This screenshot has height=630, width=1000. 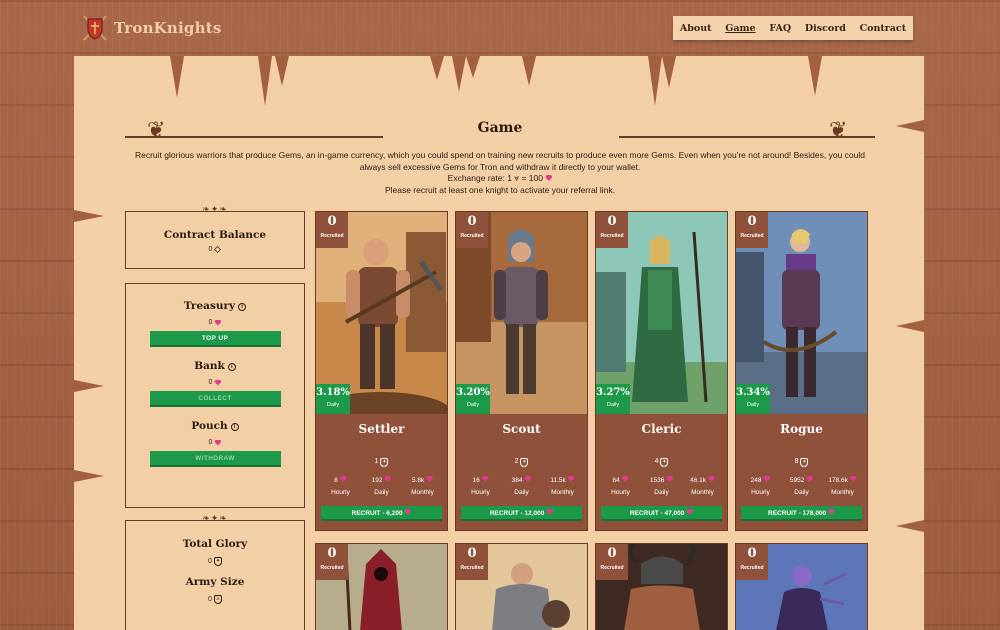 I want to click on card-glory: 8 ✦, so click(x=801, y=462).